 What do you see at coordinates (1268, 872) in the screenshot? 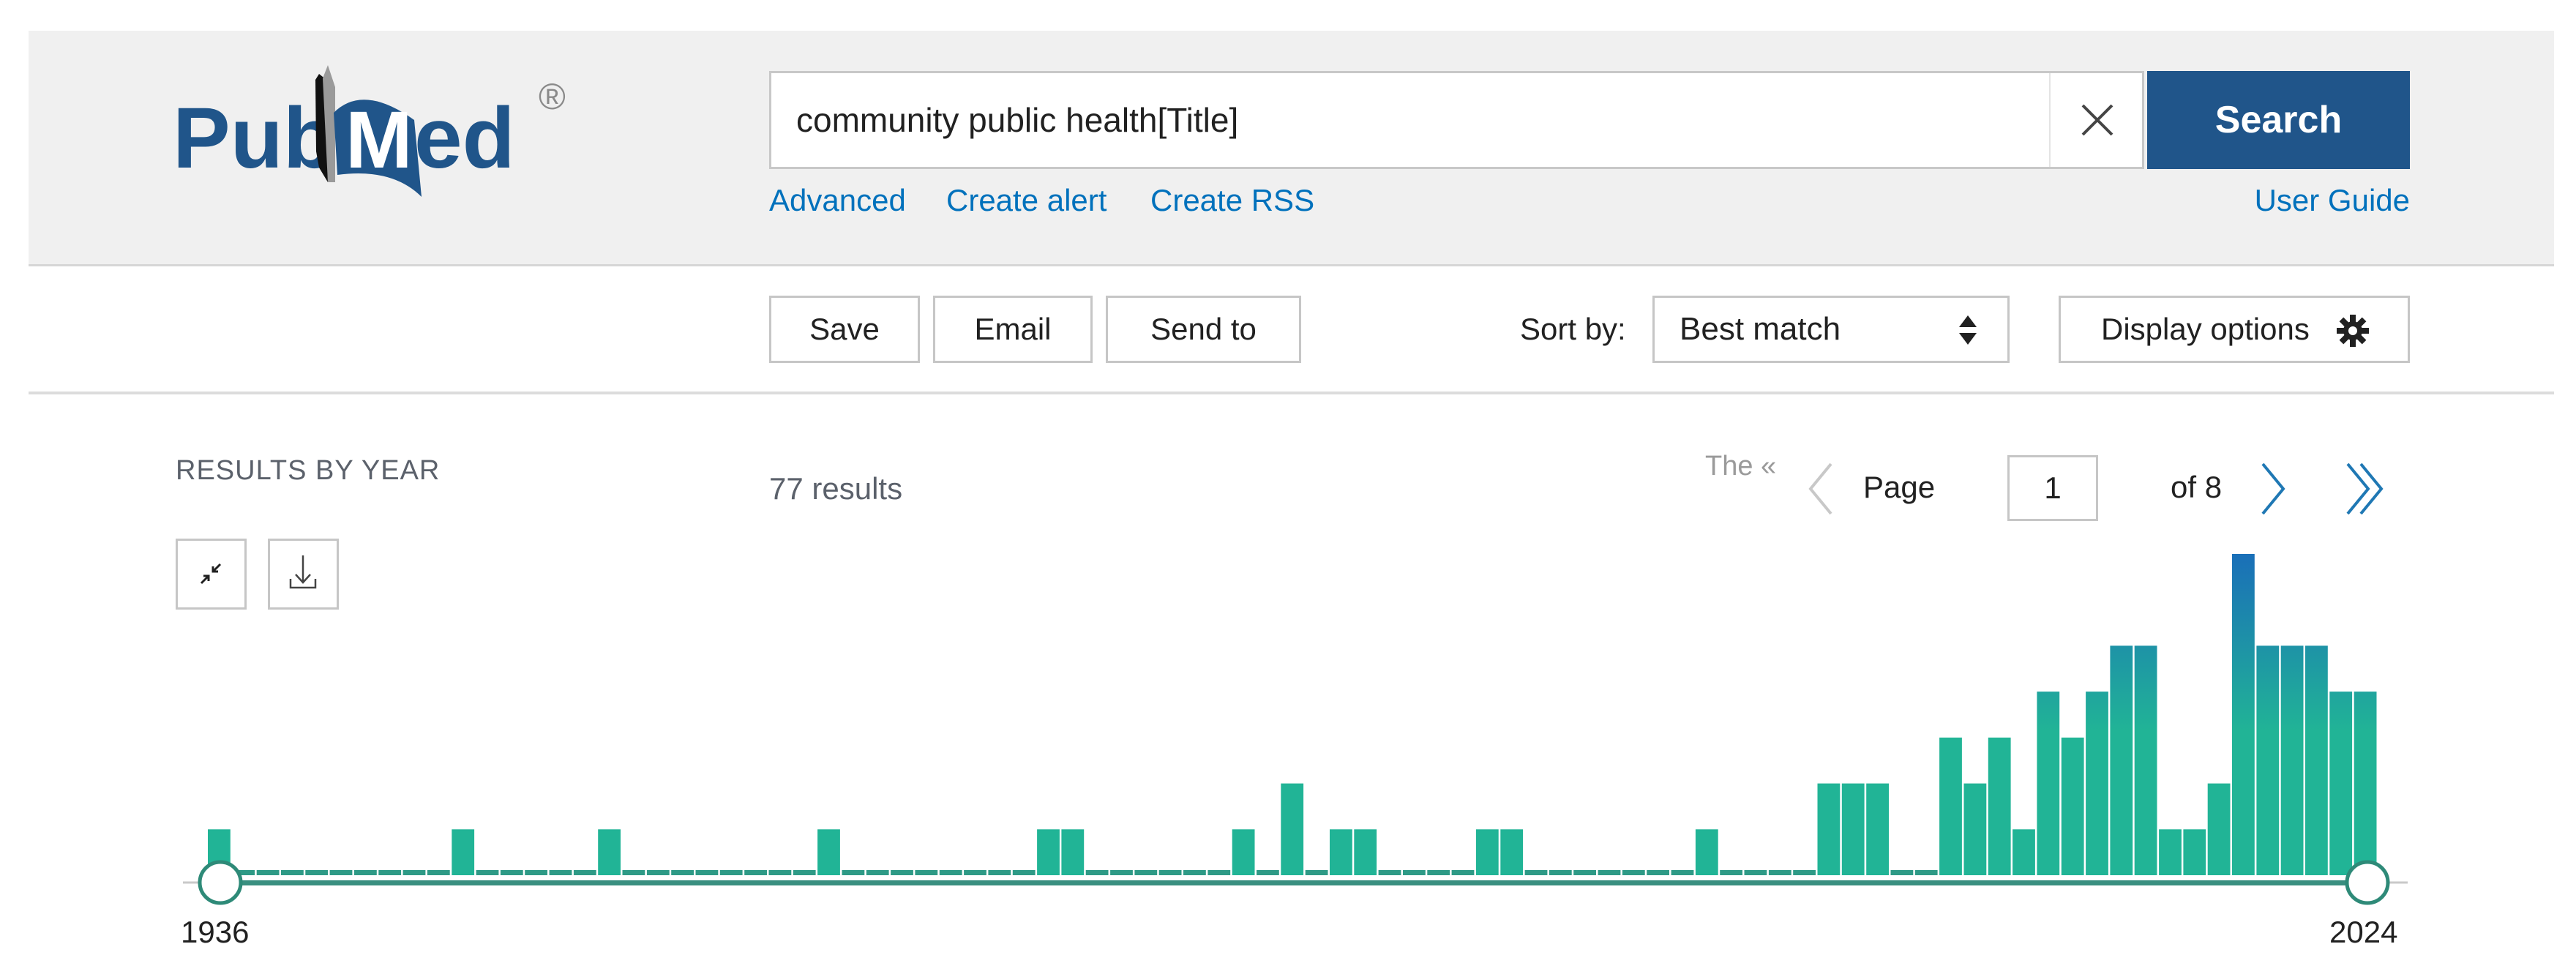
I see `bar-1979` at bounding box center [1268, 872].